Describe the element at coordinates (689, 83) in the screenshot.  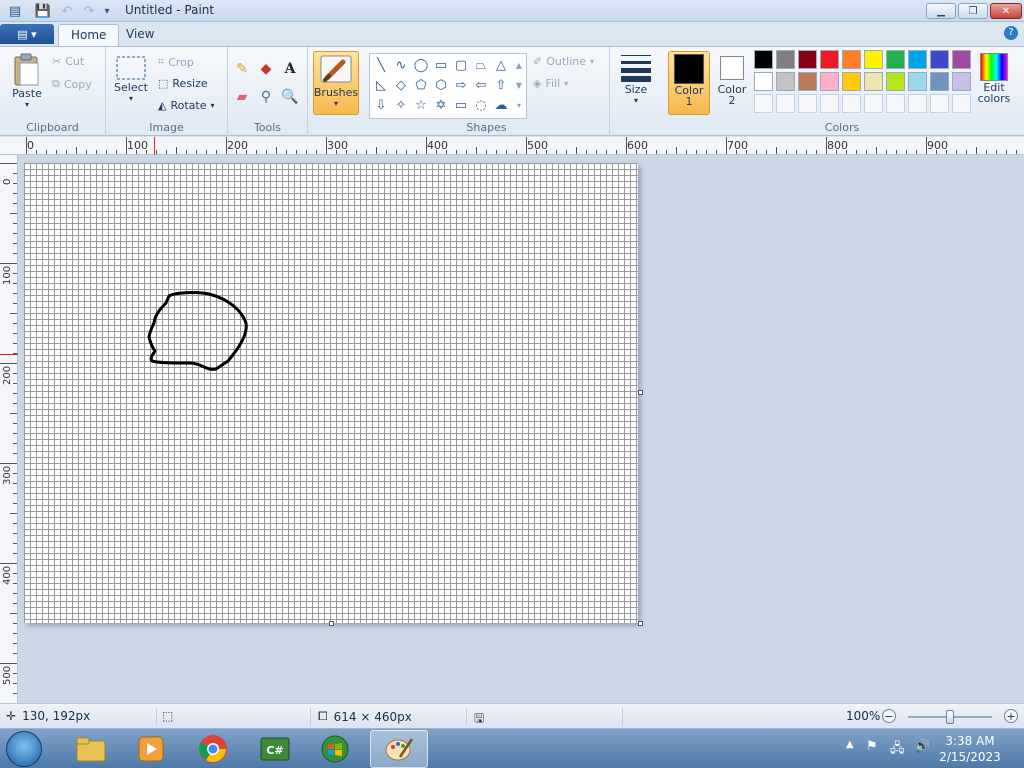
I see `color1-button: Color 1` at that location.